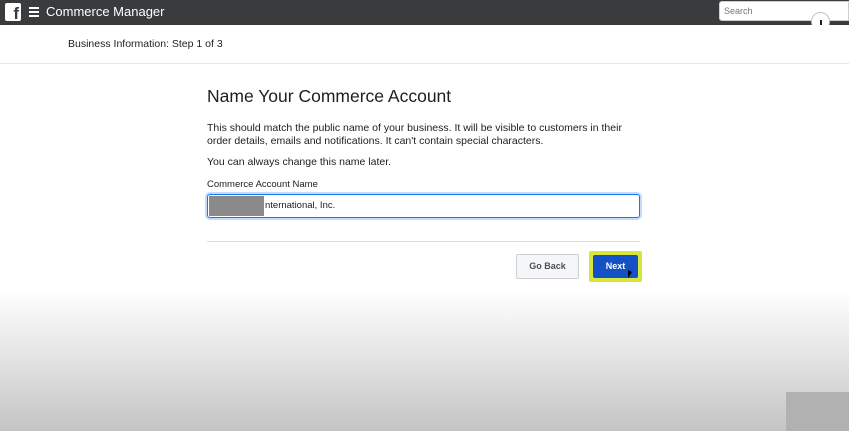 The width and height of the screenshot is (849, 431). Describe the element at coordinates (630, 274) in the screenshot. I see `mouse-cursor-icon` at that location.